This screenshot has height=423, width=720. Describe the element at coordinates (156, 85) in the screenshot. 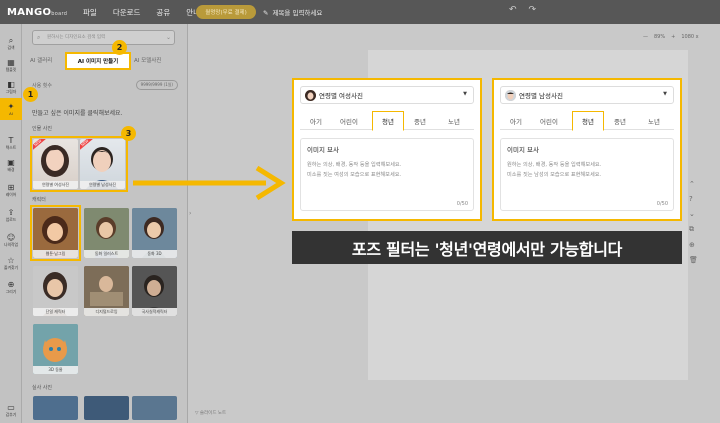

I see `credit-badge: 9999/9999 (1일)` at that location.